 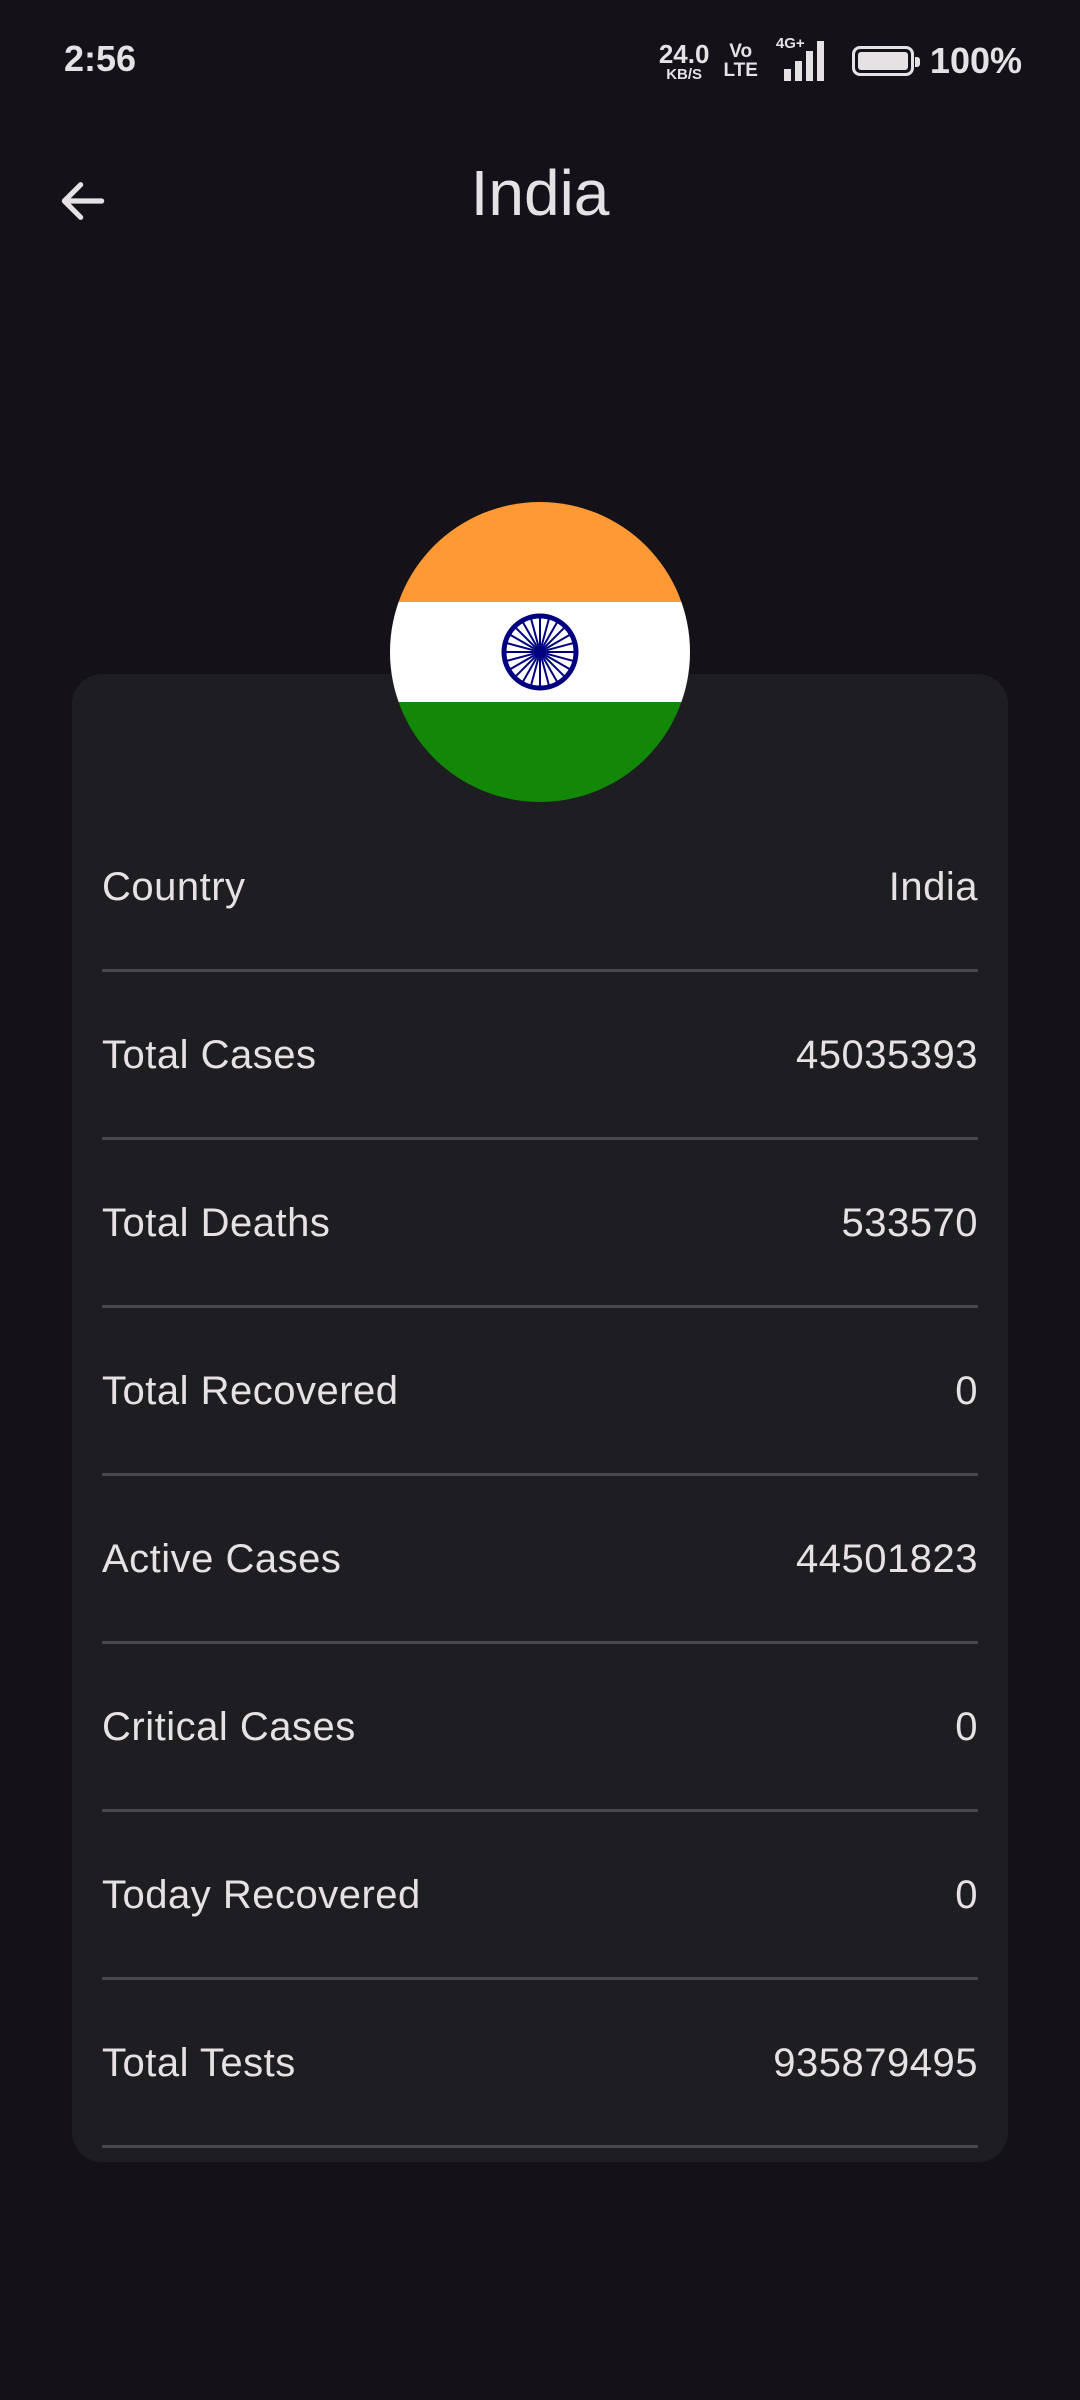 I want to click on stat-label: Total Tests, so click(x=199, y=2063).